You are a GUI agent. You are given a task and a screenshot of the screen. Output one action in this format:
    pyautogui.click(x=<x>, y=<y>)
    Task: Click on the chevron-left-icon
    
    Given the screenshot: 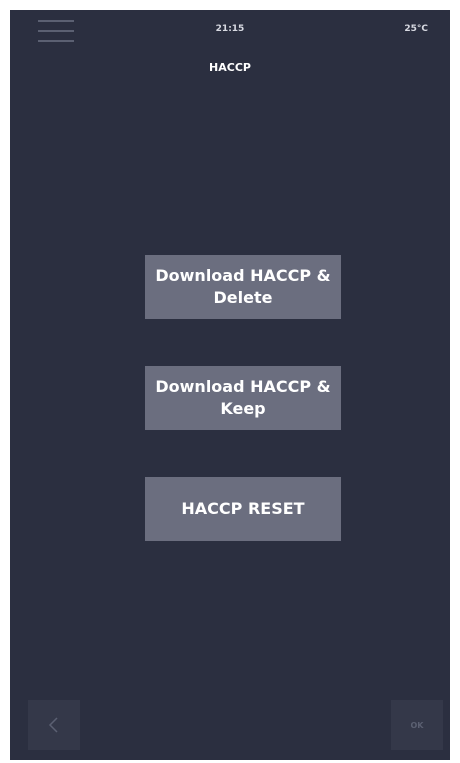 What is the action you would take?
    pyautogui.click(x=53, y=725)
    